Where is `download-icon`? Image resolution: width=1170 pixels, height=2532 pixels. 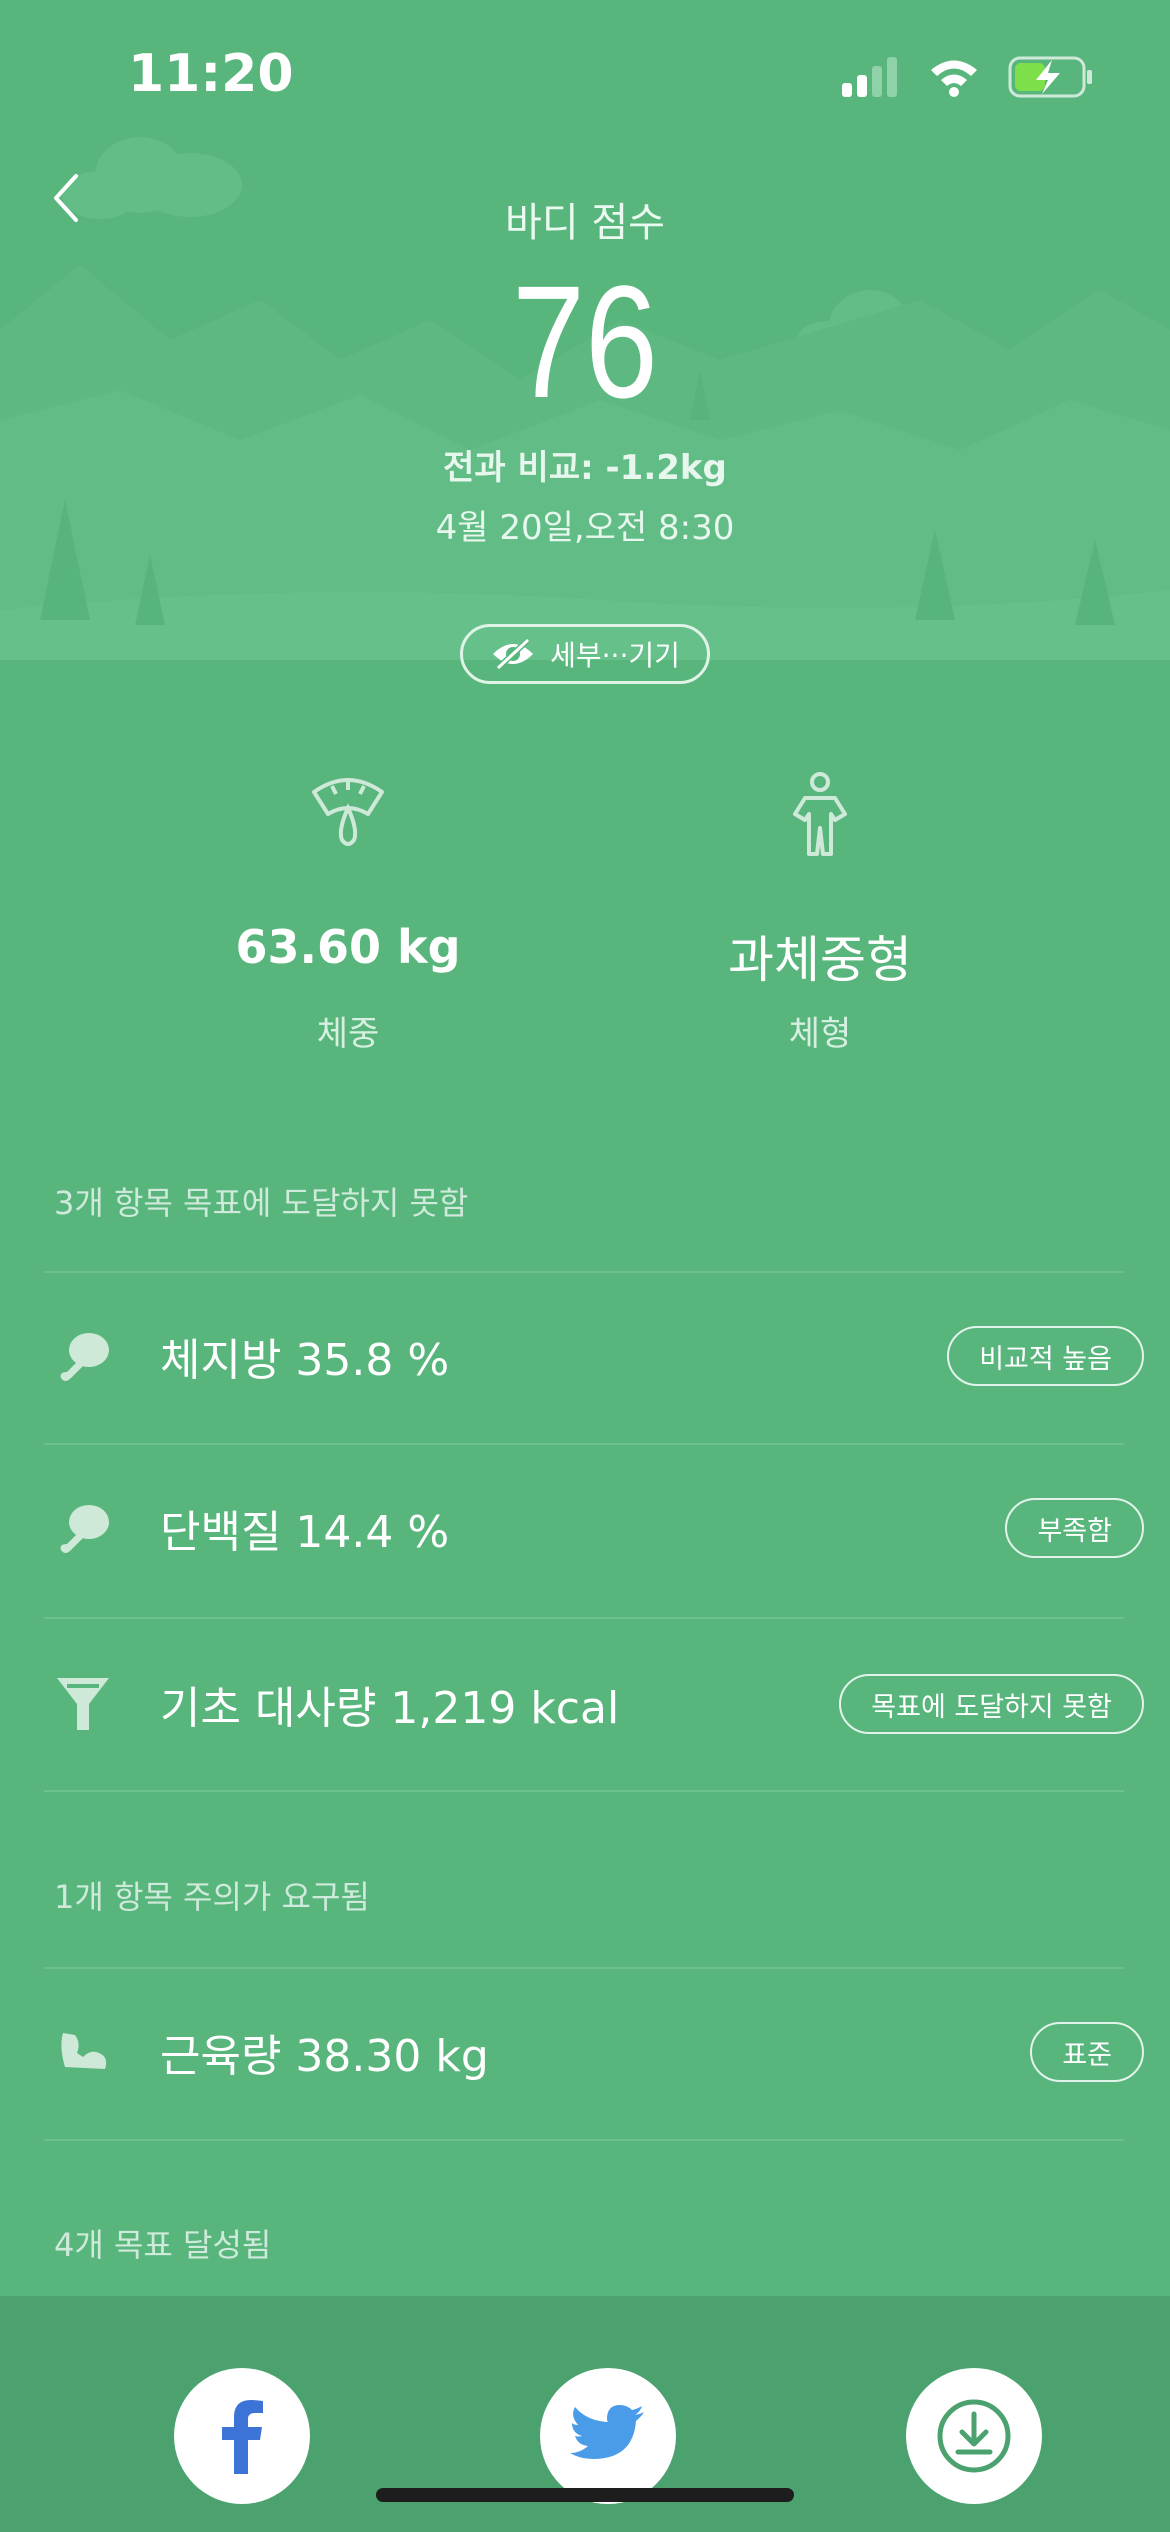
download-icon is located at coordinates (974, 2436).